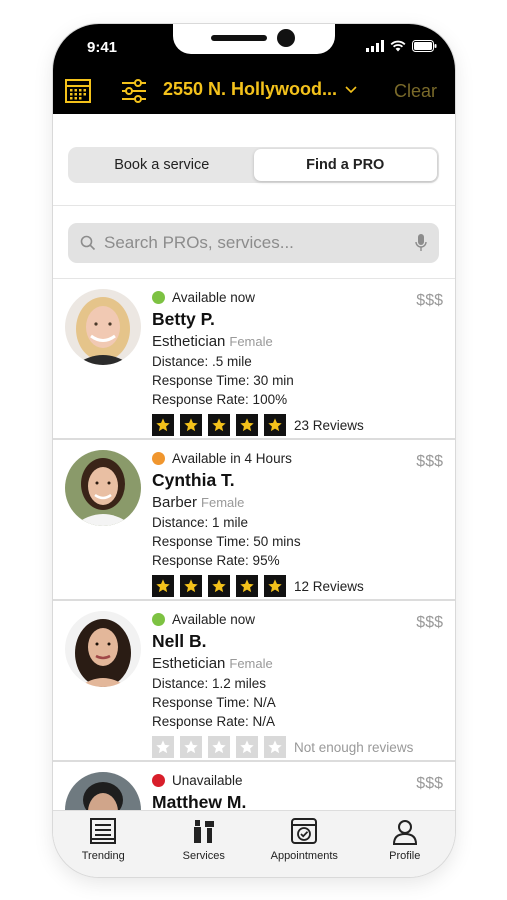 This screenshot has width=507, height=900. I want to click on distance: Distance: 1.2 miles, so click(209, 683).